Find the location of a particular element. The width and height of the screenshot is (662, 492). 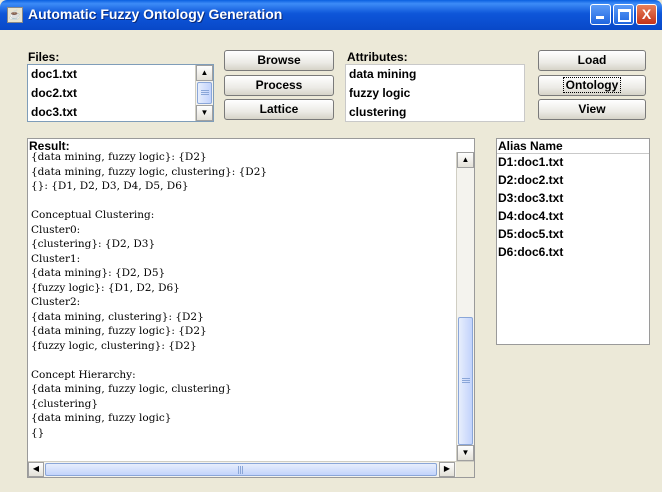

process-button: Process is located at coordinates (279, 85).